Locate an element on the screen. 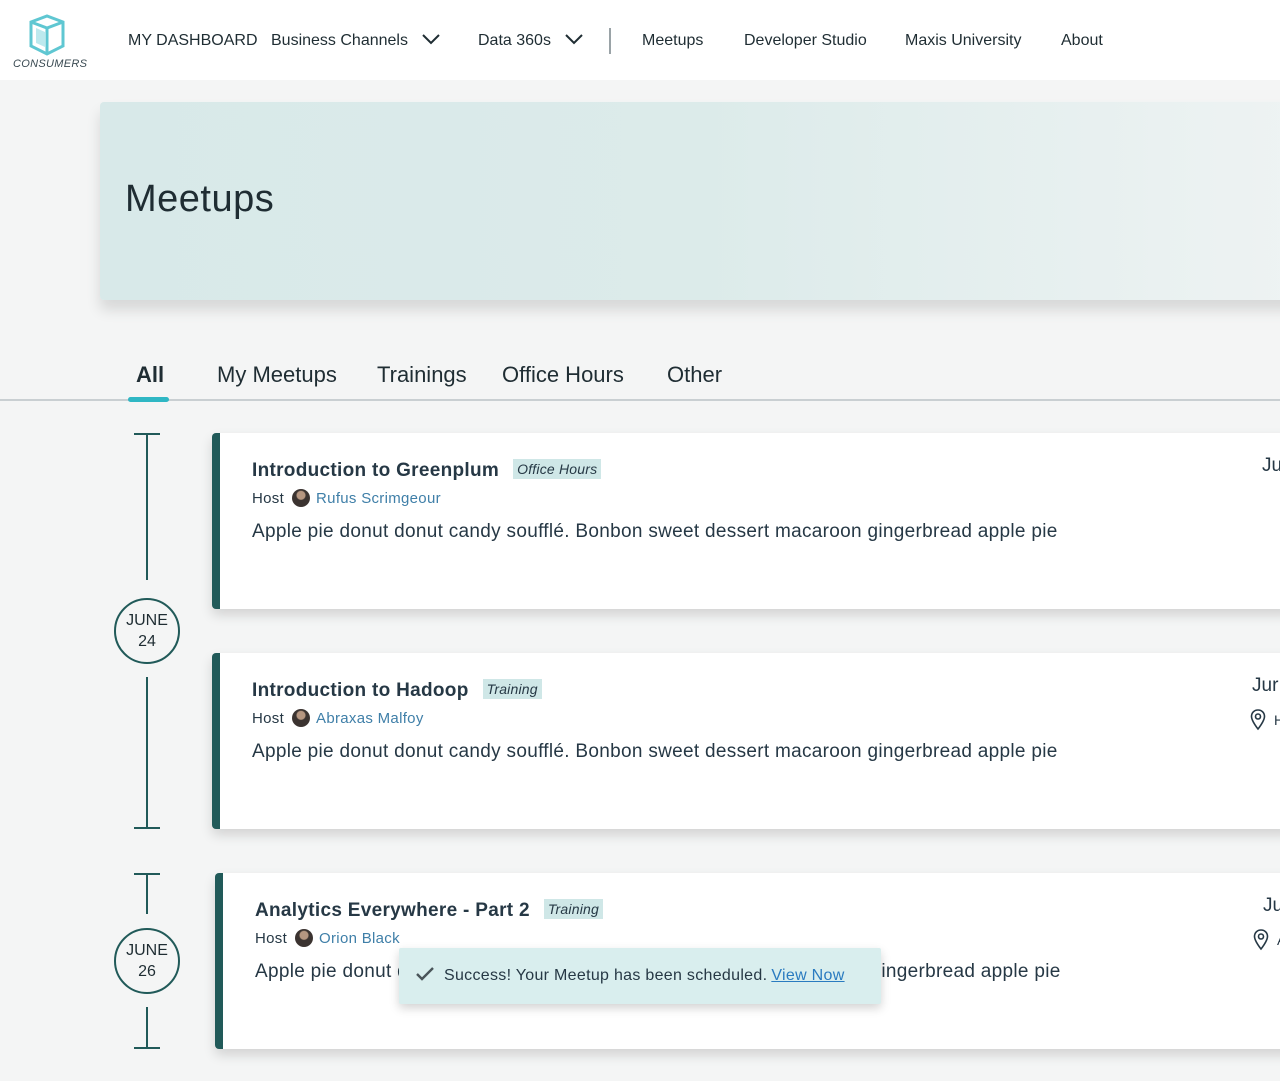 This screenshot has height=1081, width=1280. page-title: Meetups is located at coordinates (200, 199).